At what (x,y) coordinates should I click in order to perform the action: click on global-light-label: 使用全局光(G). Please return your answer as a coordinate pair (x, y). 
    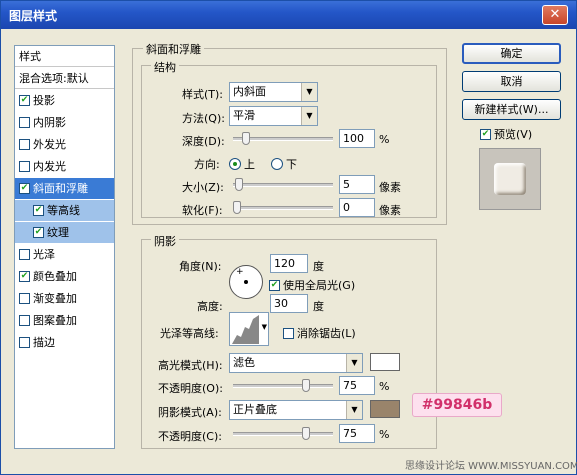
    Looking at the image, I should click on (319, 285).